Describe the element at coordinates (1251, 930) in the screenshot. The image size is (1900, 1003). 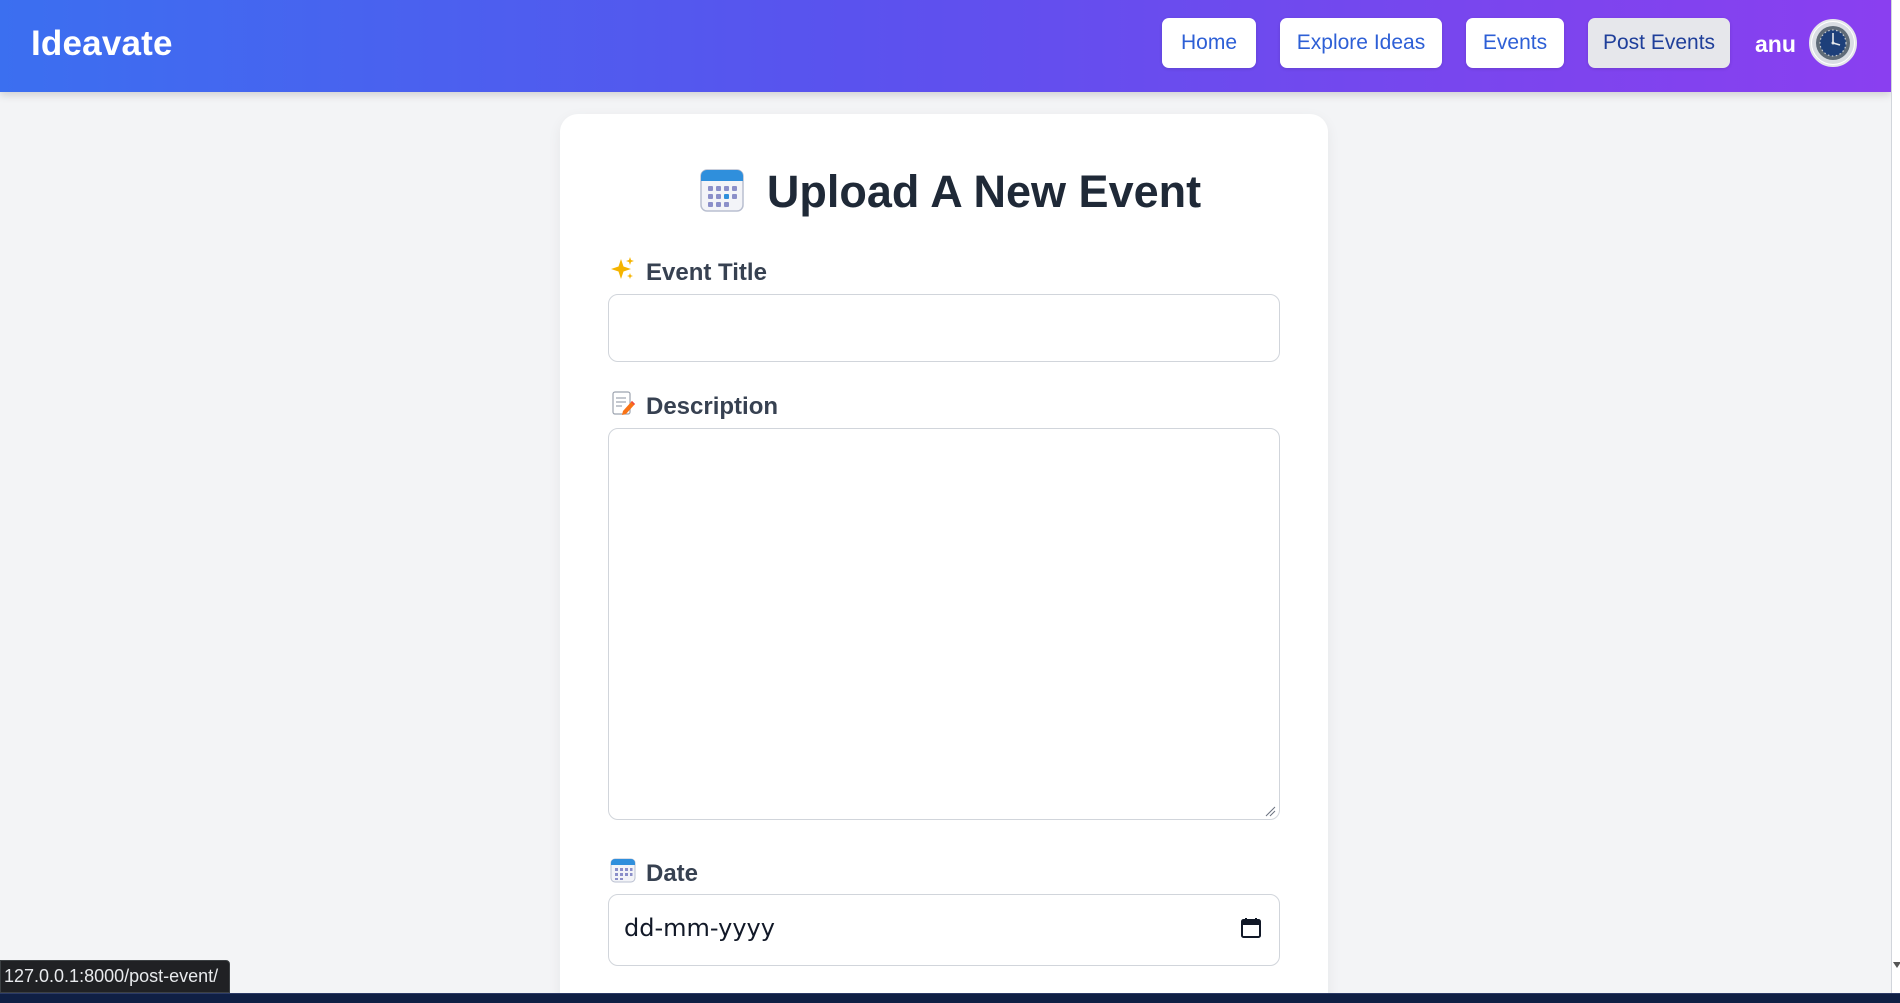
I see `date-picker-icon` at that location.